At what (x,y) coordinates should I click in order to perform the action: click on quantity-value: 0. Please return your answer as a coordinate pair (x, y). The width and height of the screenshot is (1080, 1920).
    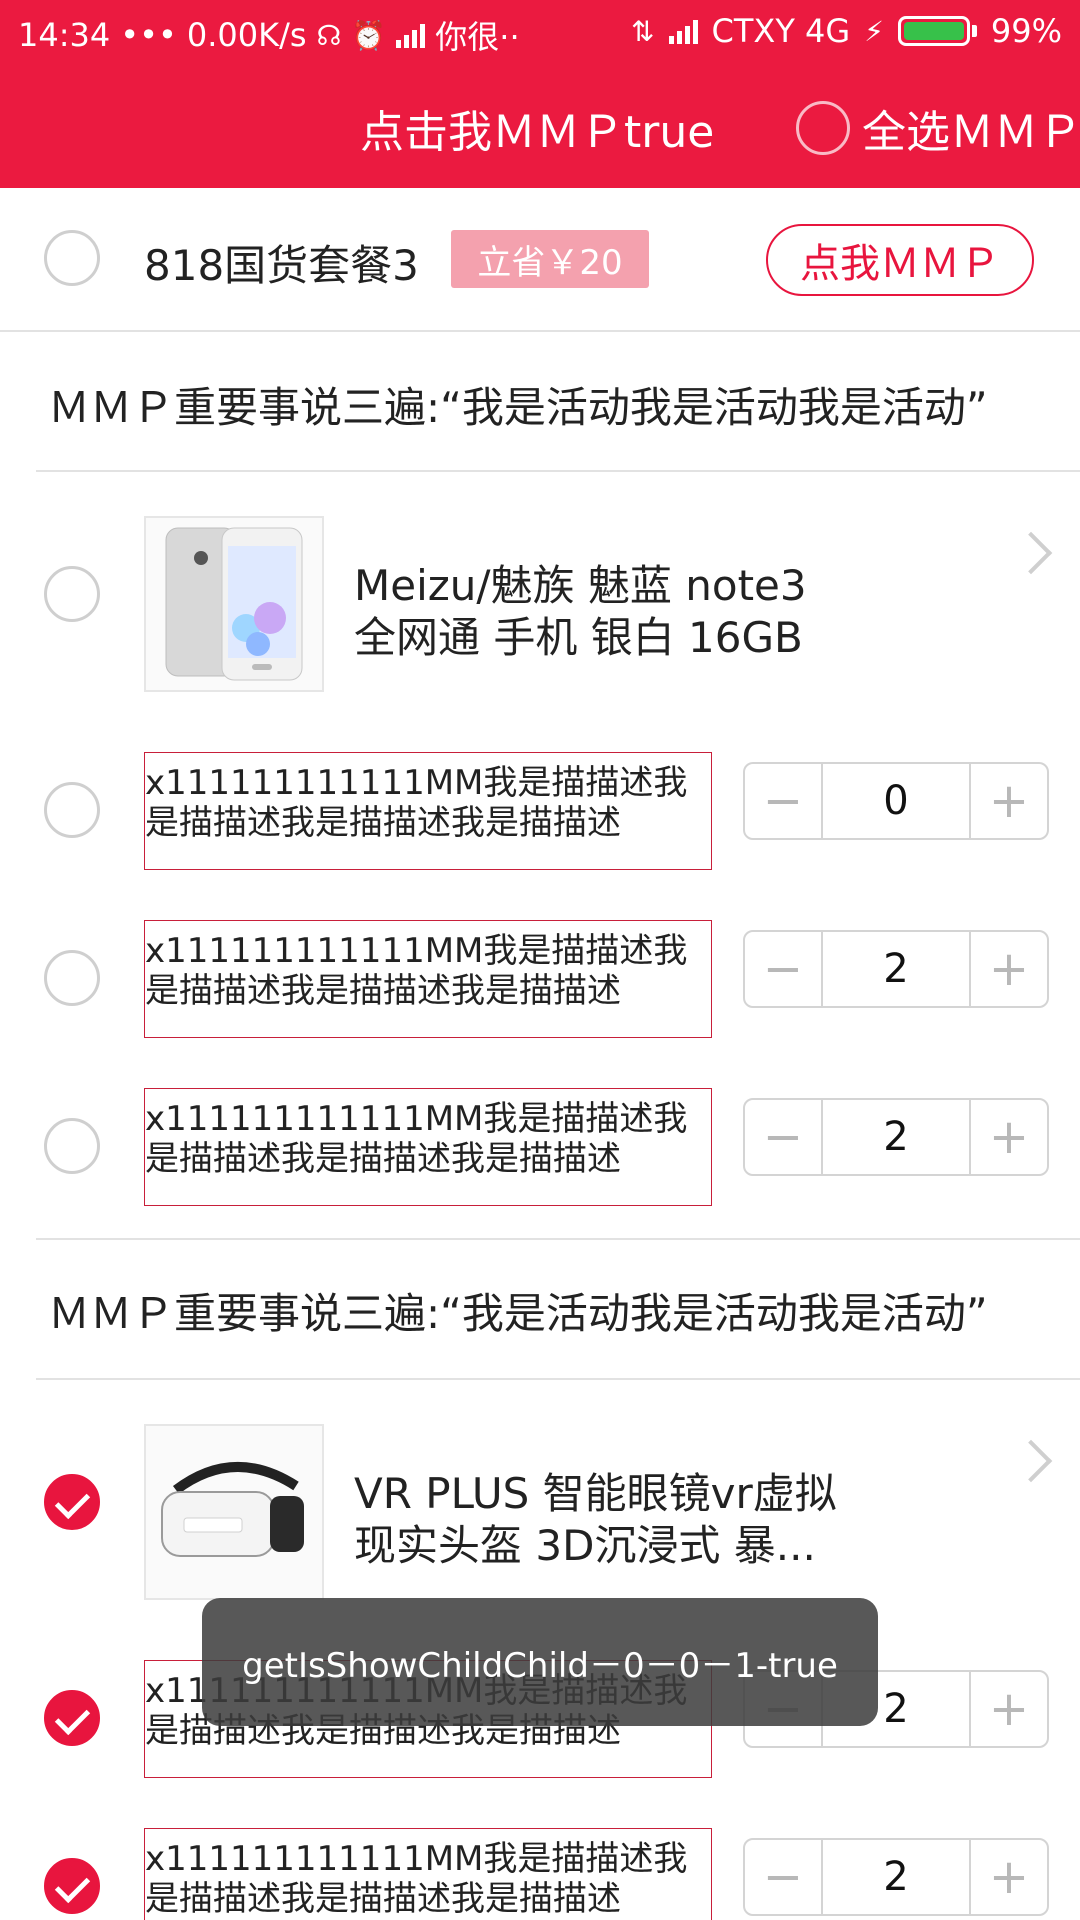
    Looking at the image, I should click on (896, 801).